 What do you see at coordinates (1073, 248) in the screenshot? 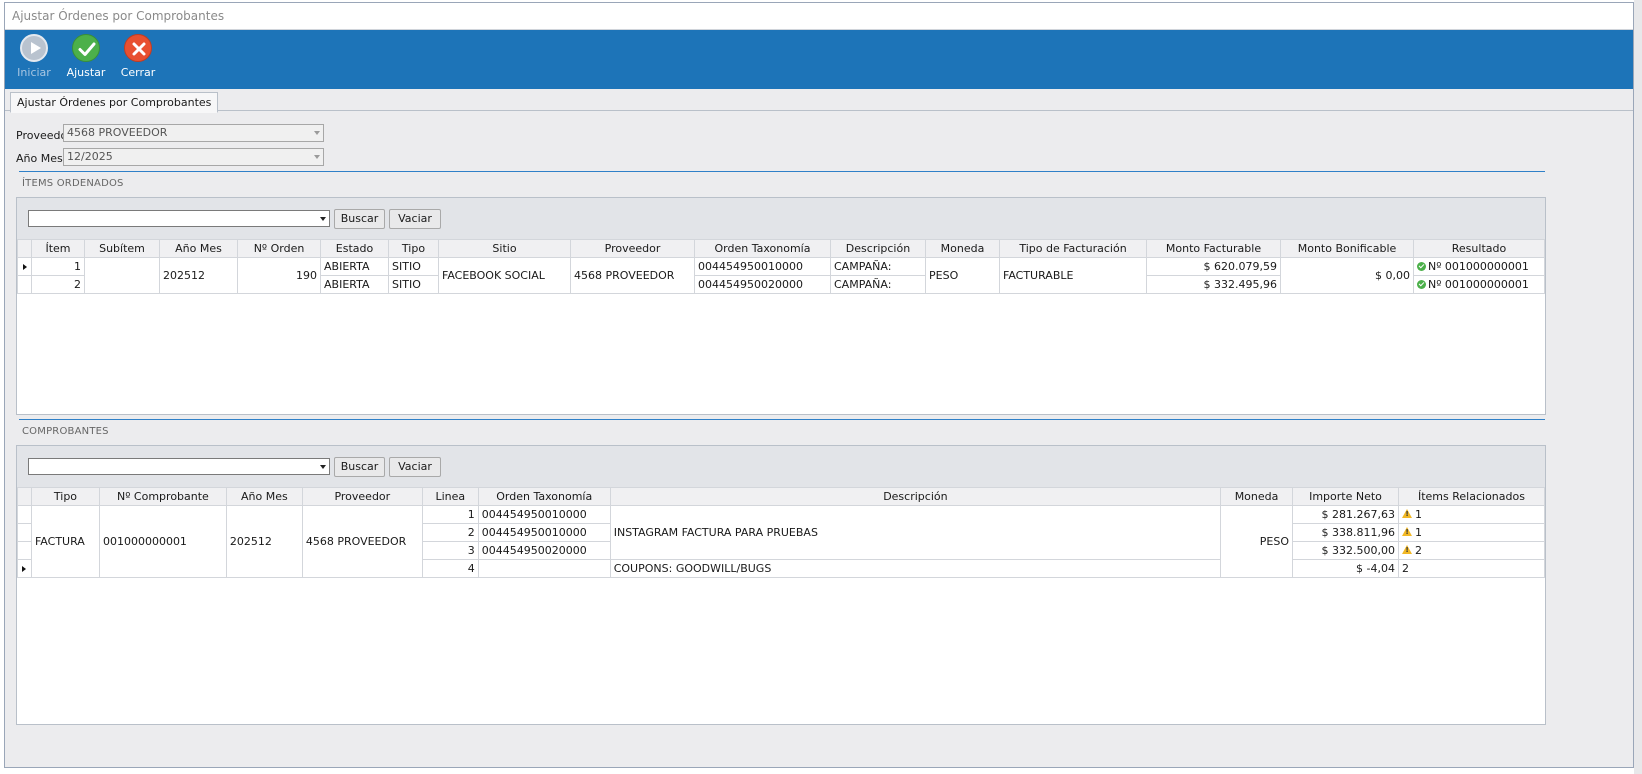
I see `col-tipo-facturacion: Tipo de Facturación` at bounding box center [1073, 248].